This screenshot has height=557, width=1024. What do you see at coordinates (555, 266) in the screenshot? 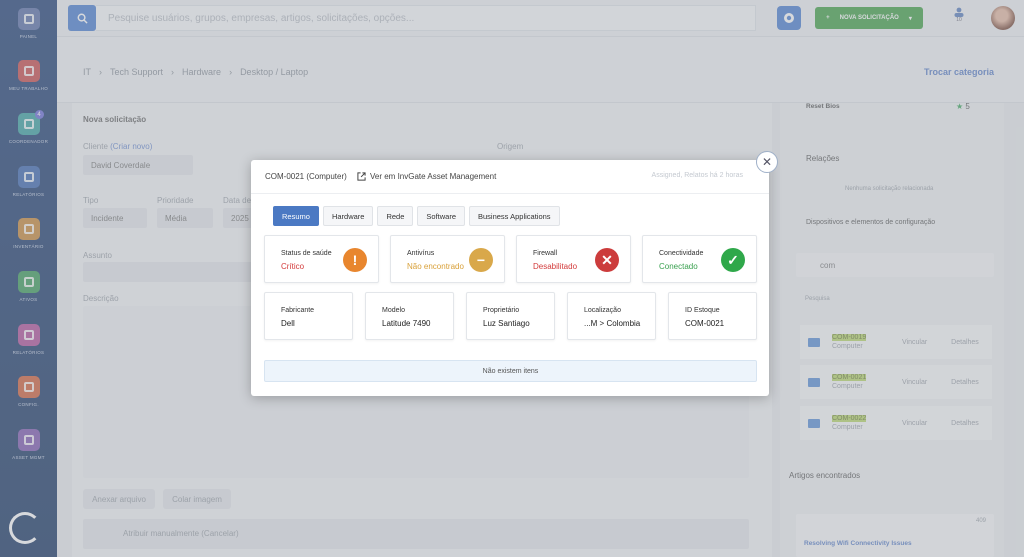
I see `status-card-value: Desabilitado` at bounding box center [555, 266].